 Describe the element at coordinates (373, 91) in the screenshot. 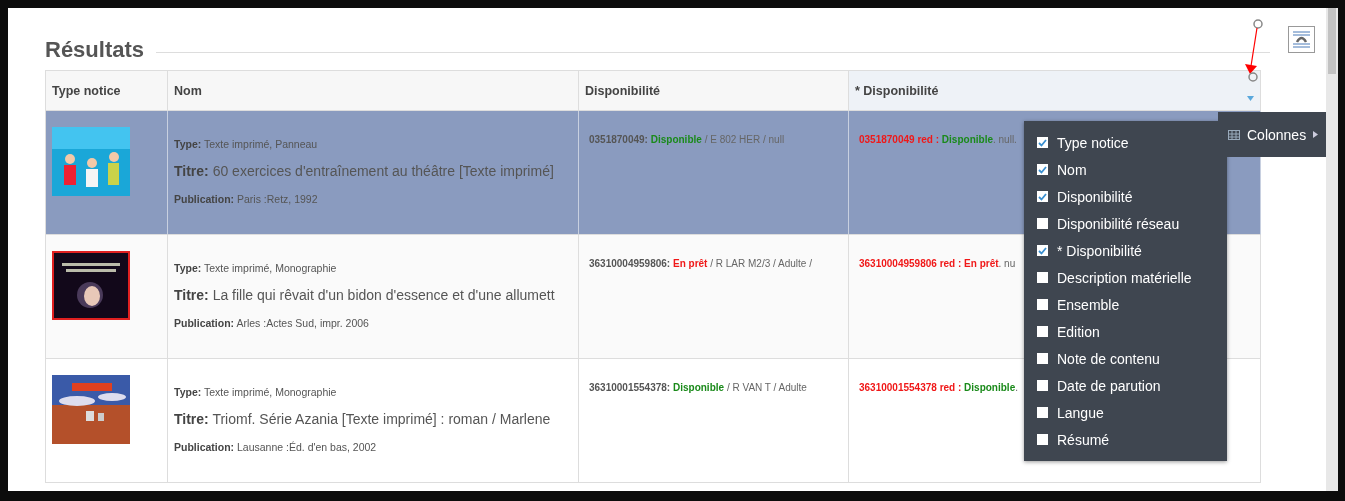

I see `column-header: Nom` at that location.